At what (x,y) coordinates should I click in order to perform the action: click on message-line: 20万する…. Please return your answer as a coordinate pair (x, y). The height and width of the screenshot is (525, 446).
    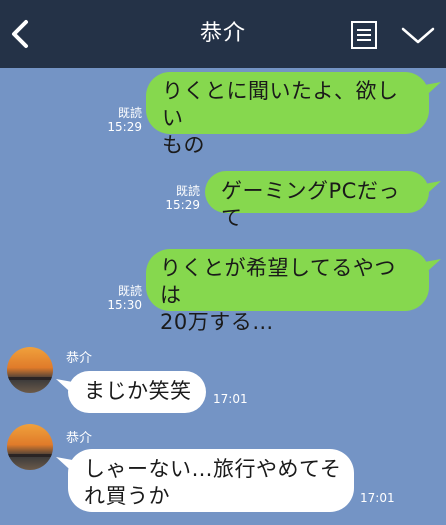
    Looking at the image, I should click on (217, 322).